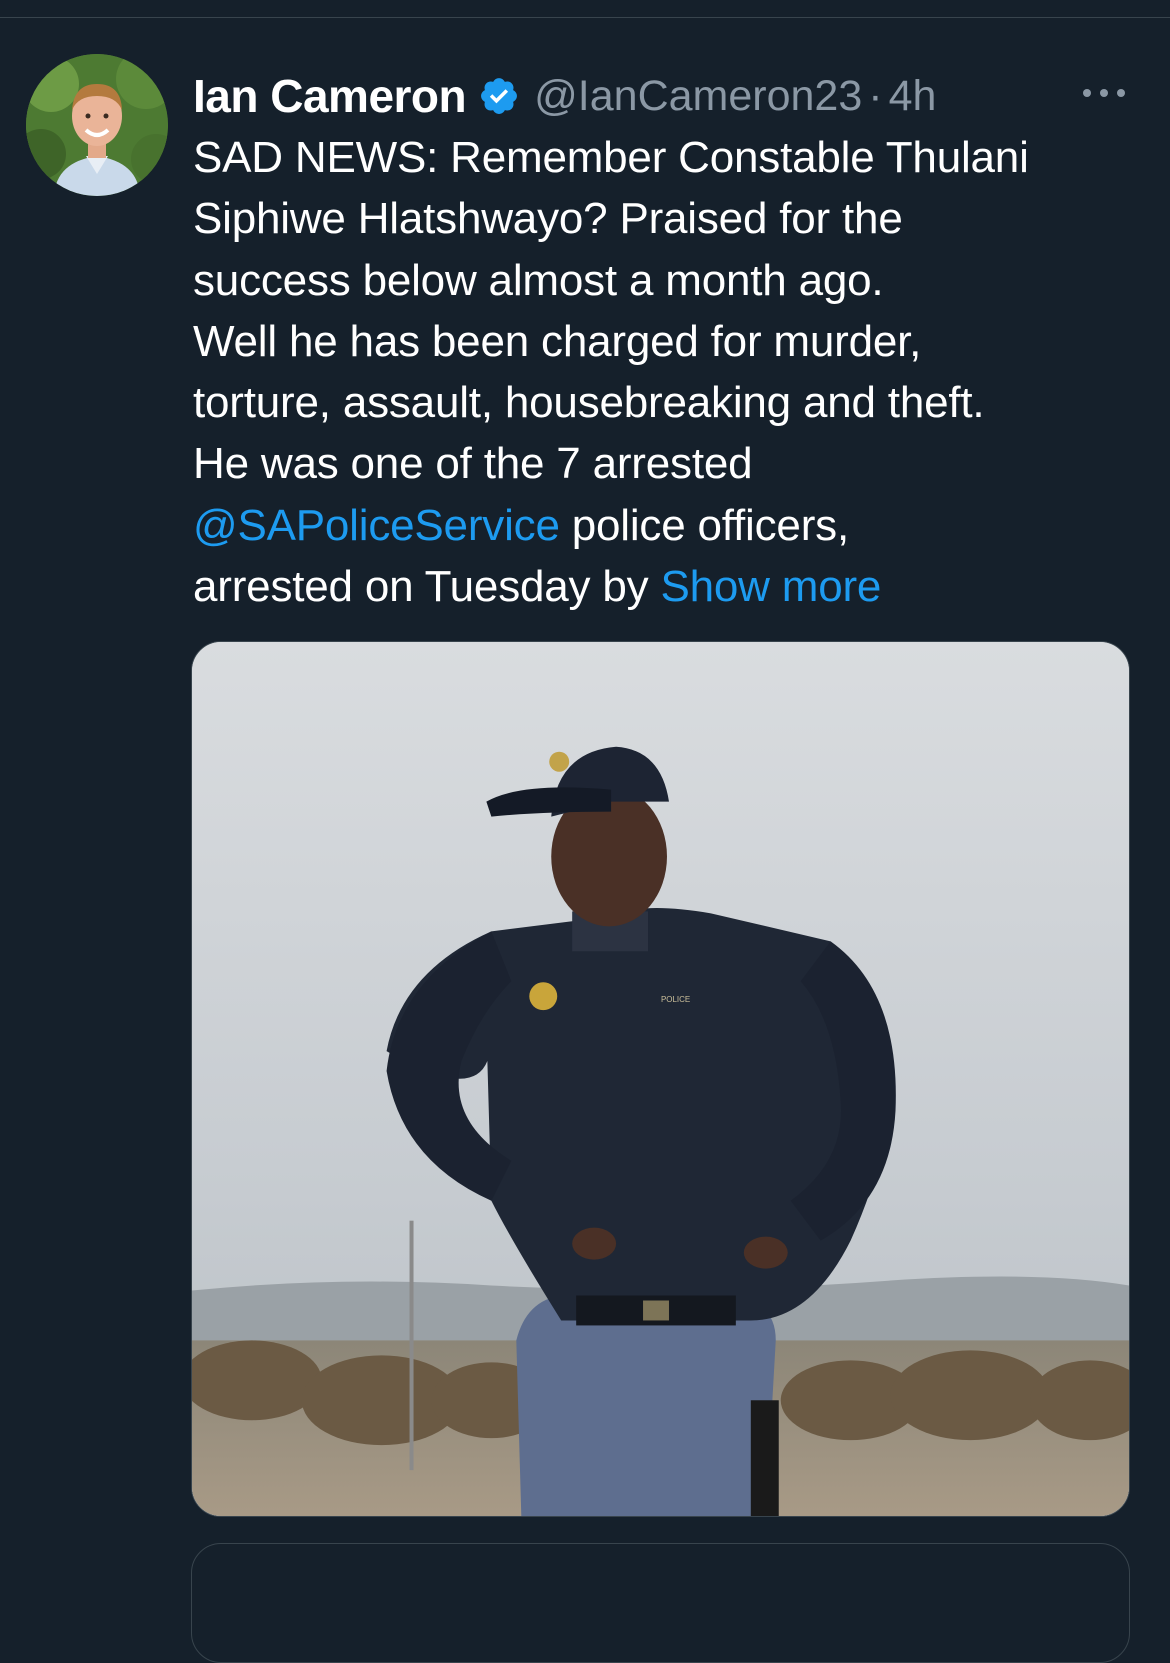 The width and height of the screenshot is (1170, 1663). What do you see at coordinates (499, 96) in the screenshot?
I see `verified-badge-icon` at bounding box center [499, 96].